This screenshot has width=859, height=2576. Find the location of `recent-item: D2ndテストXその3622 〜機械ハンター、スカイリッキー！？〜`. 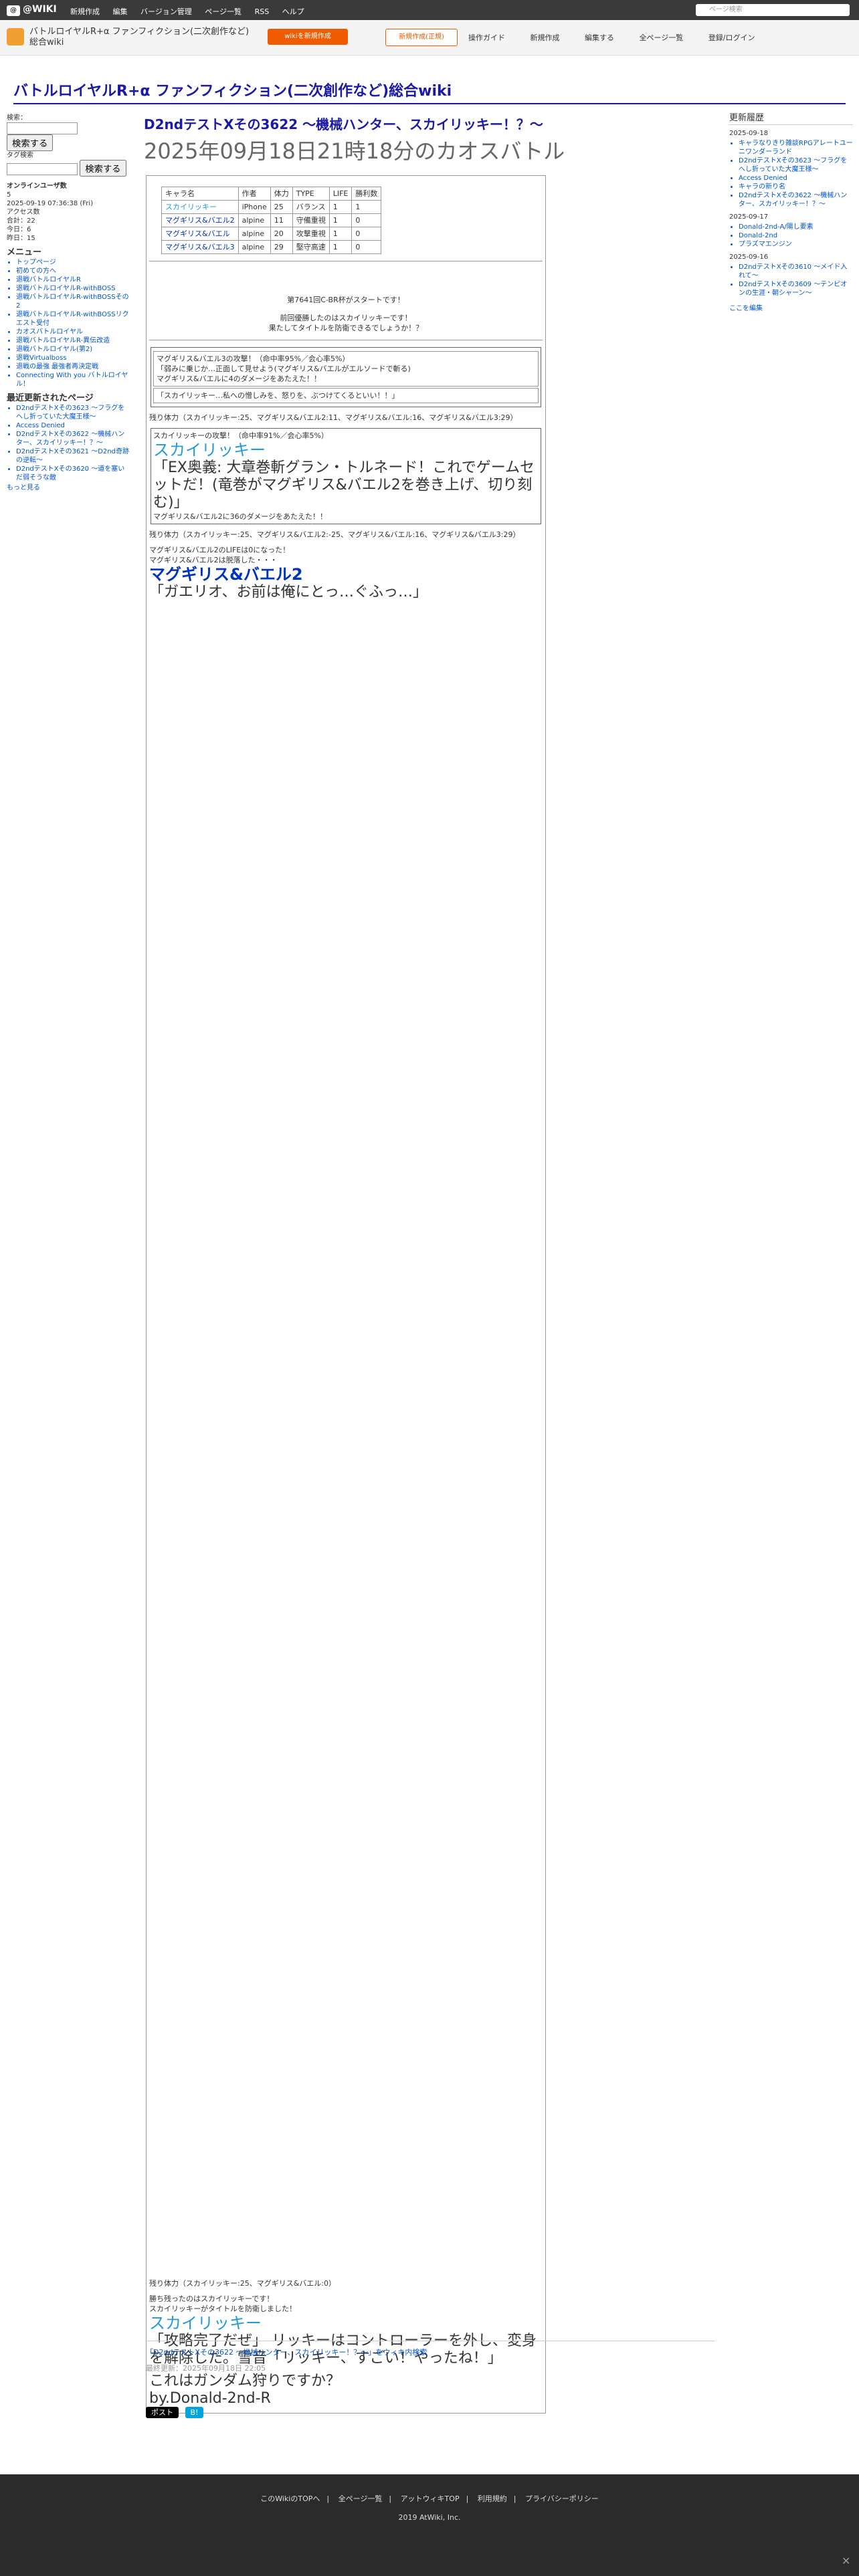

recent-item: D2ndテストXその3622 〜機械ハンター、スカイリッキー！？〜 is located at coordinates (73, 439).